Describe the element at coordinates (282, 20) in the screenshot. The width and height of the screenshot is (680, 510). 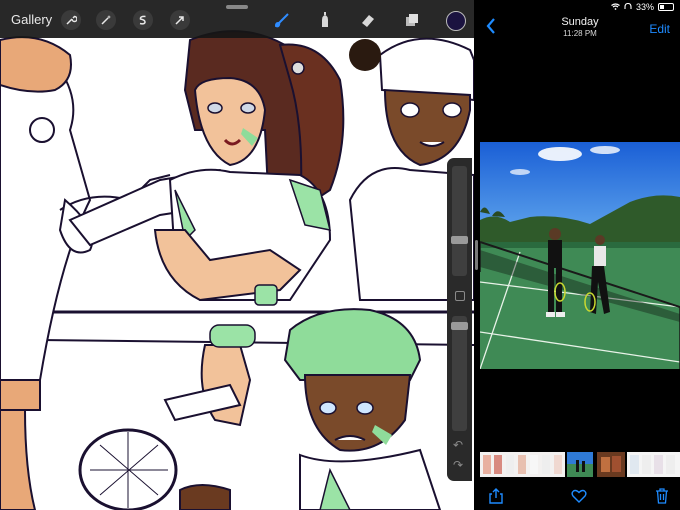
I see `brush-icon` at that location.